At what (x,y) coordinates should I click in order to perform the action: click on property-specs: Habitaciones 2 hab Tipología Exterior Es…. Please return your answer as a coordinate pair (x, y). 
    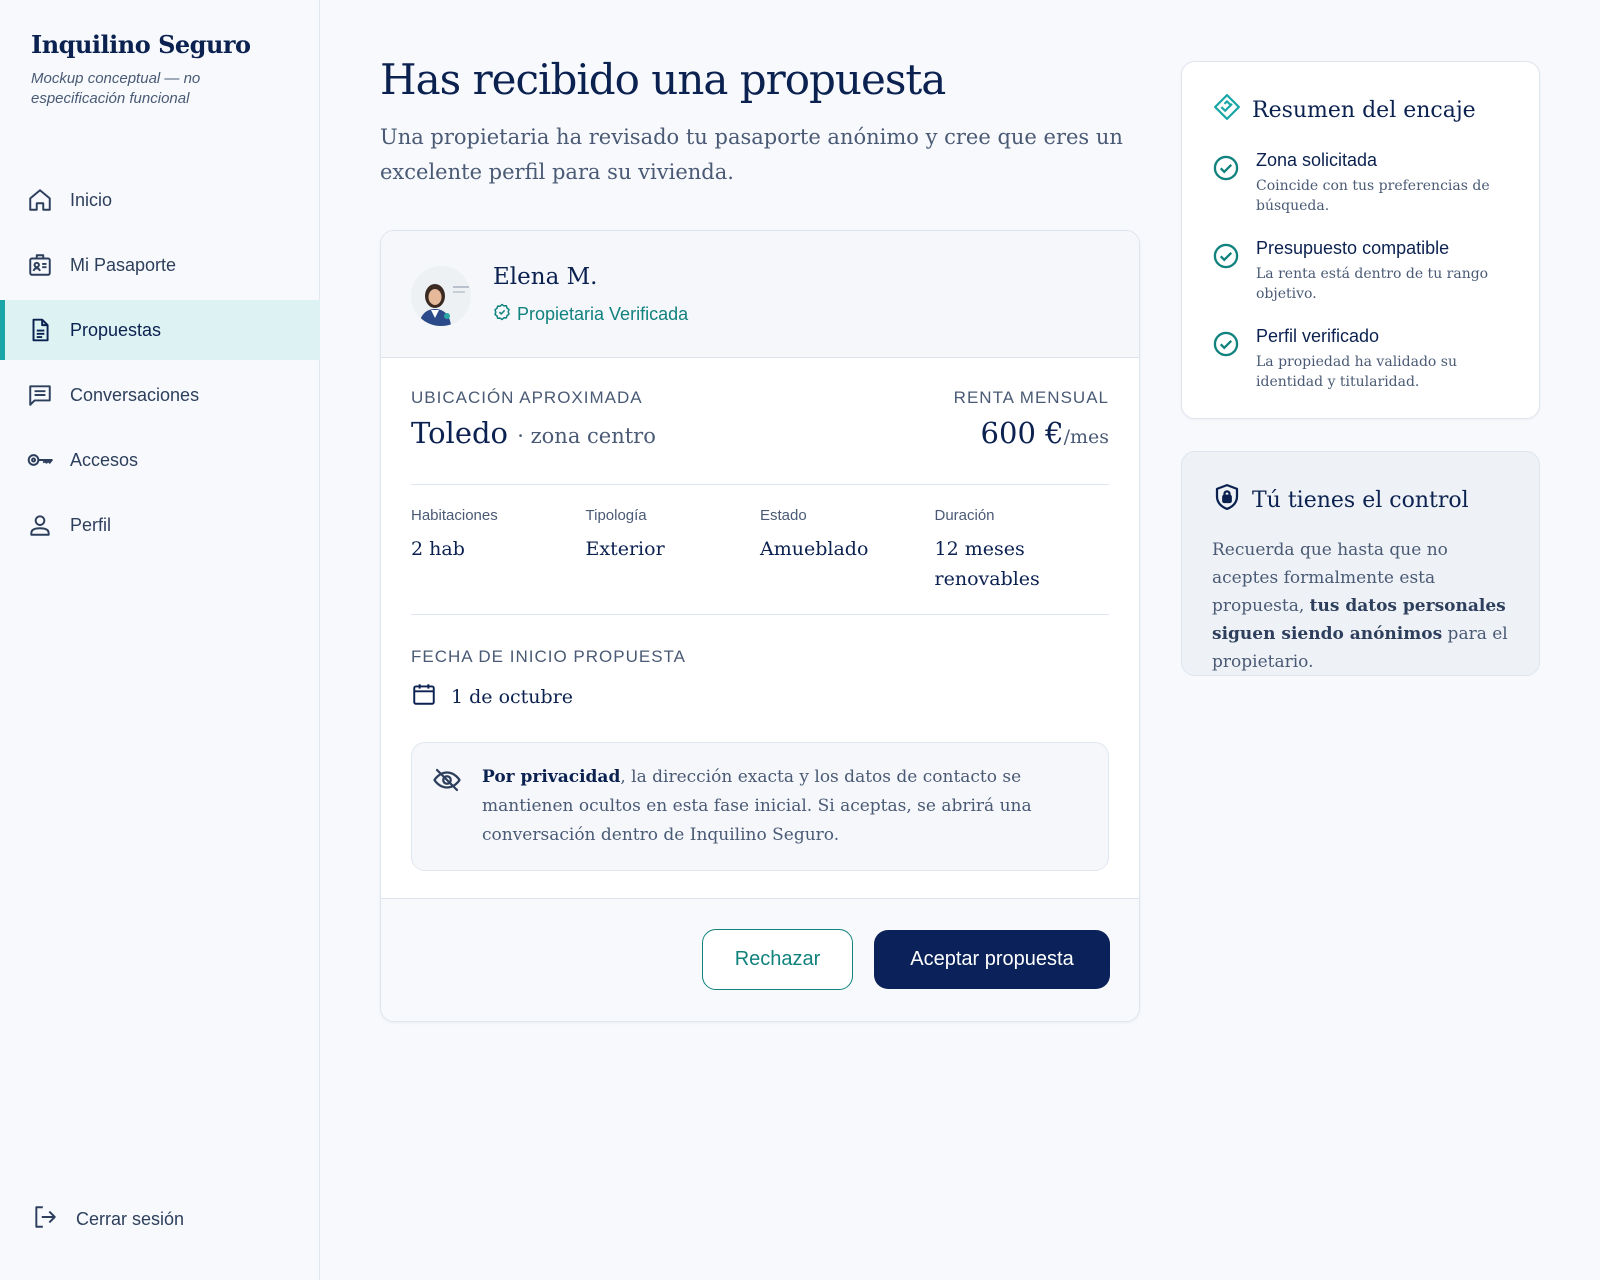
    Looking at the image, I should click on (760, 549).